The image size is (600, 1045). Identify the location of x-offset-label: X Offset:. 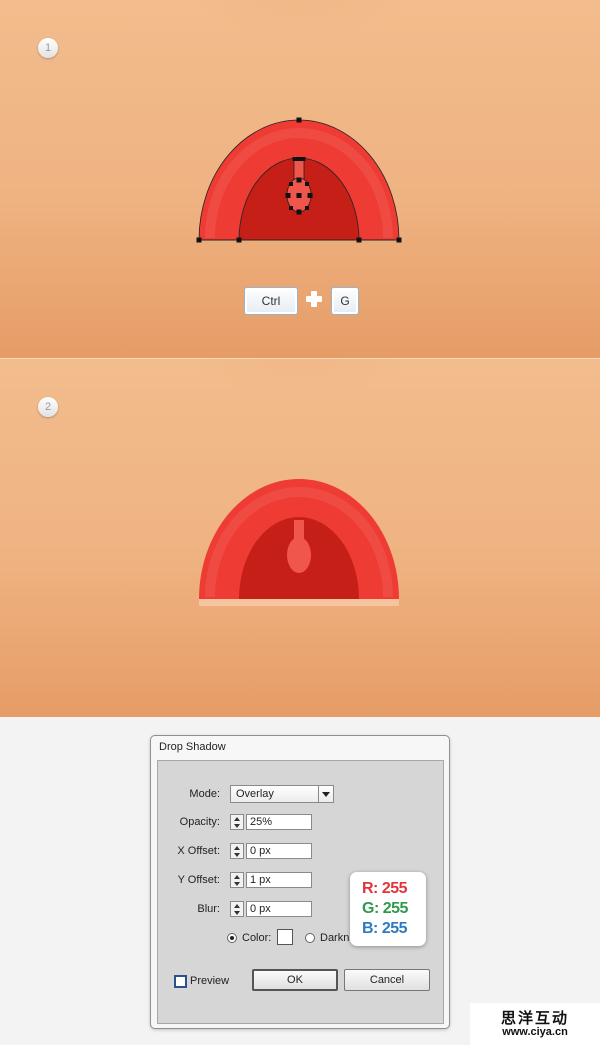
(198, 851).